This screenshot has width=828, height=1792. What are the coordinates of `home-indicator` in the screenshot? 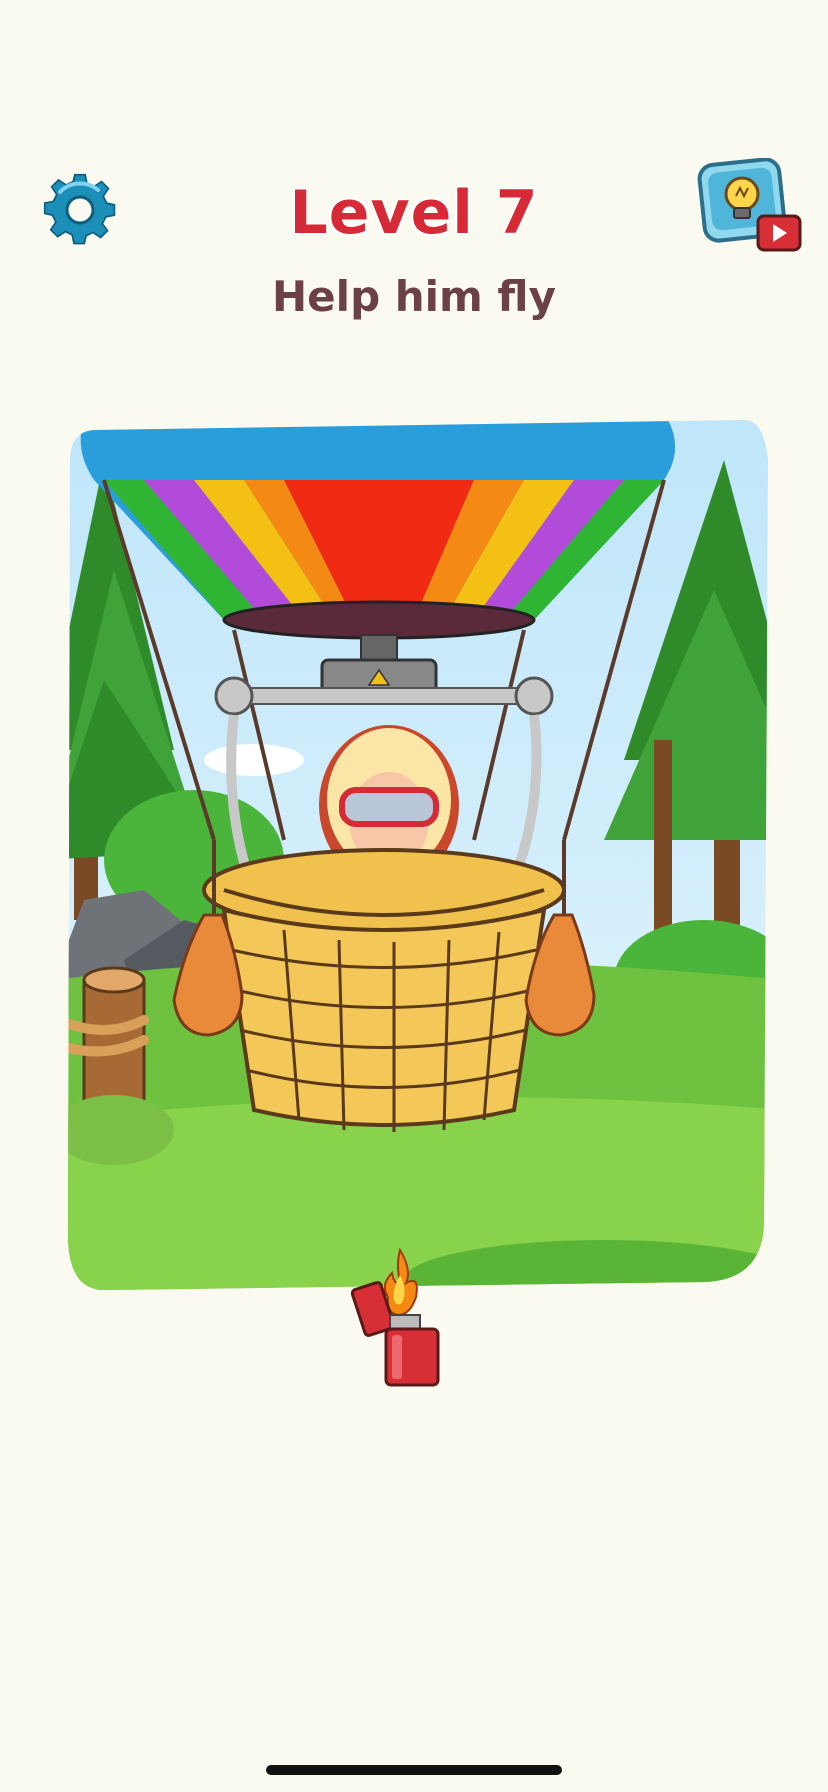 It's located at (414, 1770).